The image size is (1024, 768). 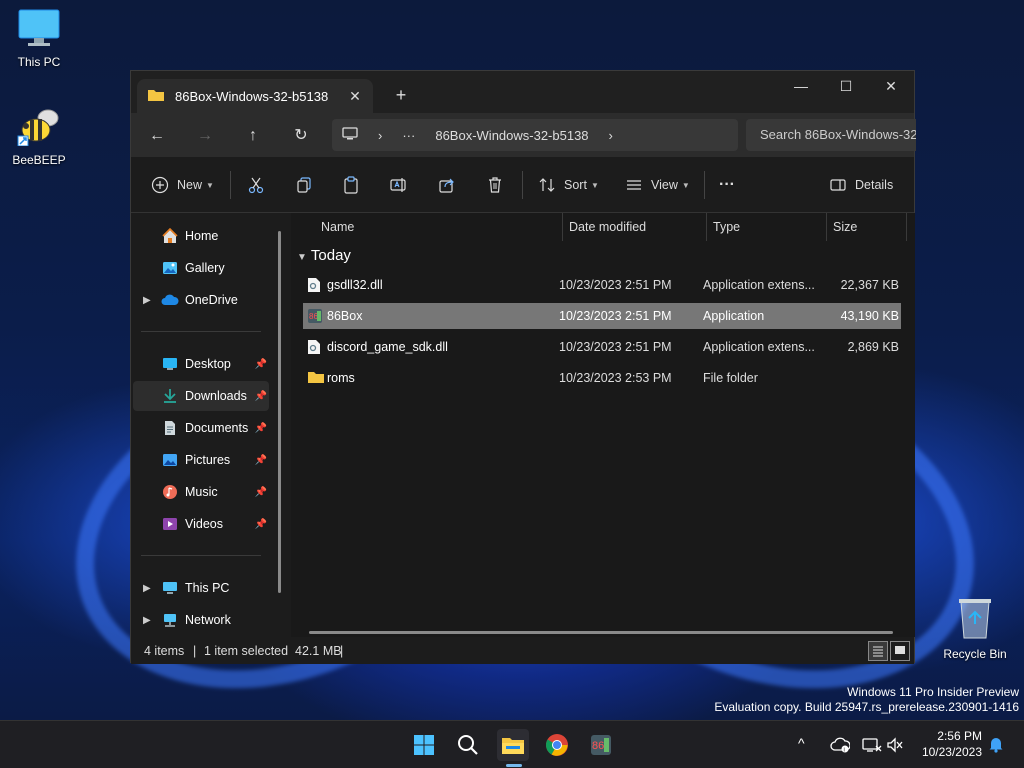 What do you see at coordinates (160, 185) in the screenshot?
I see `plus-circle-icon` at bounding box center [160, 185].